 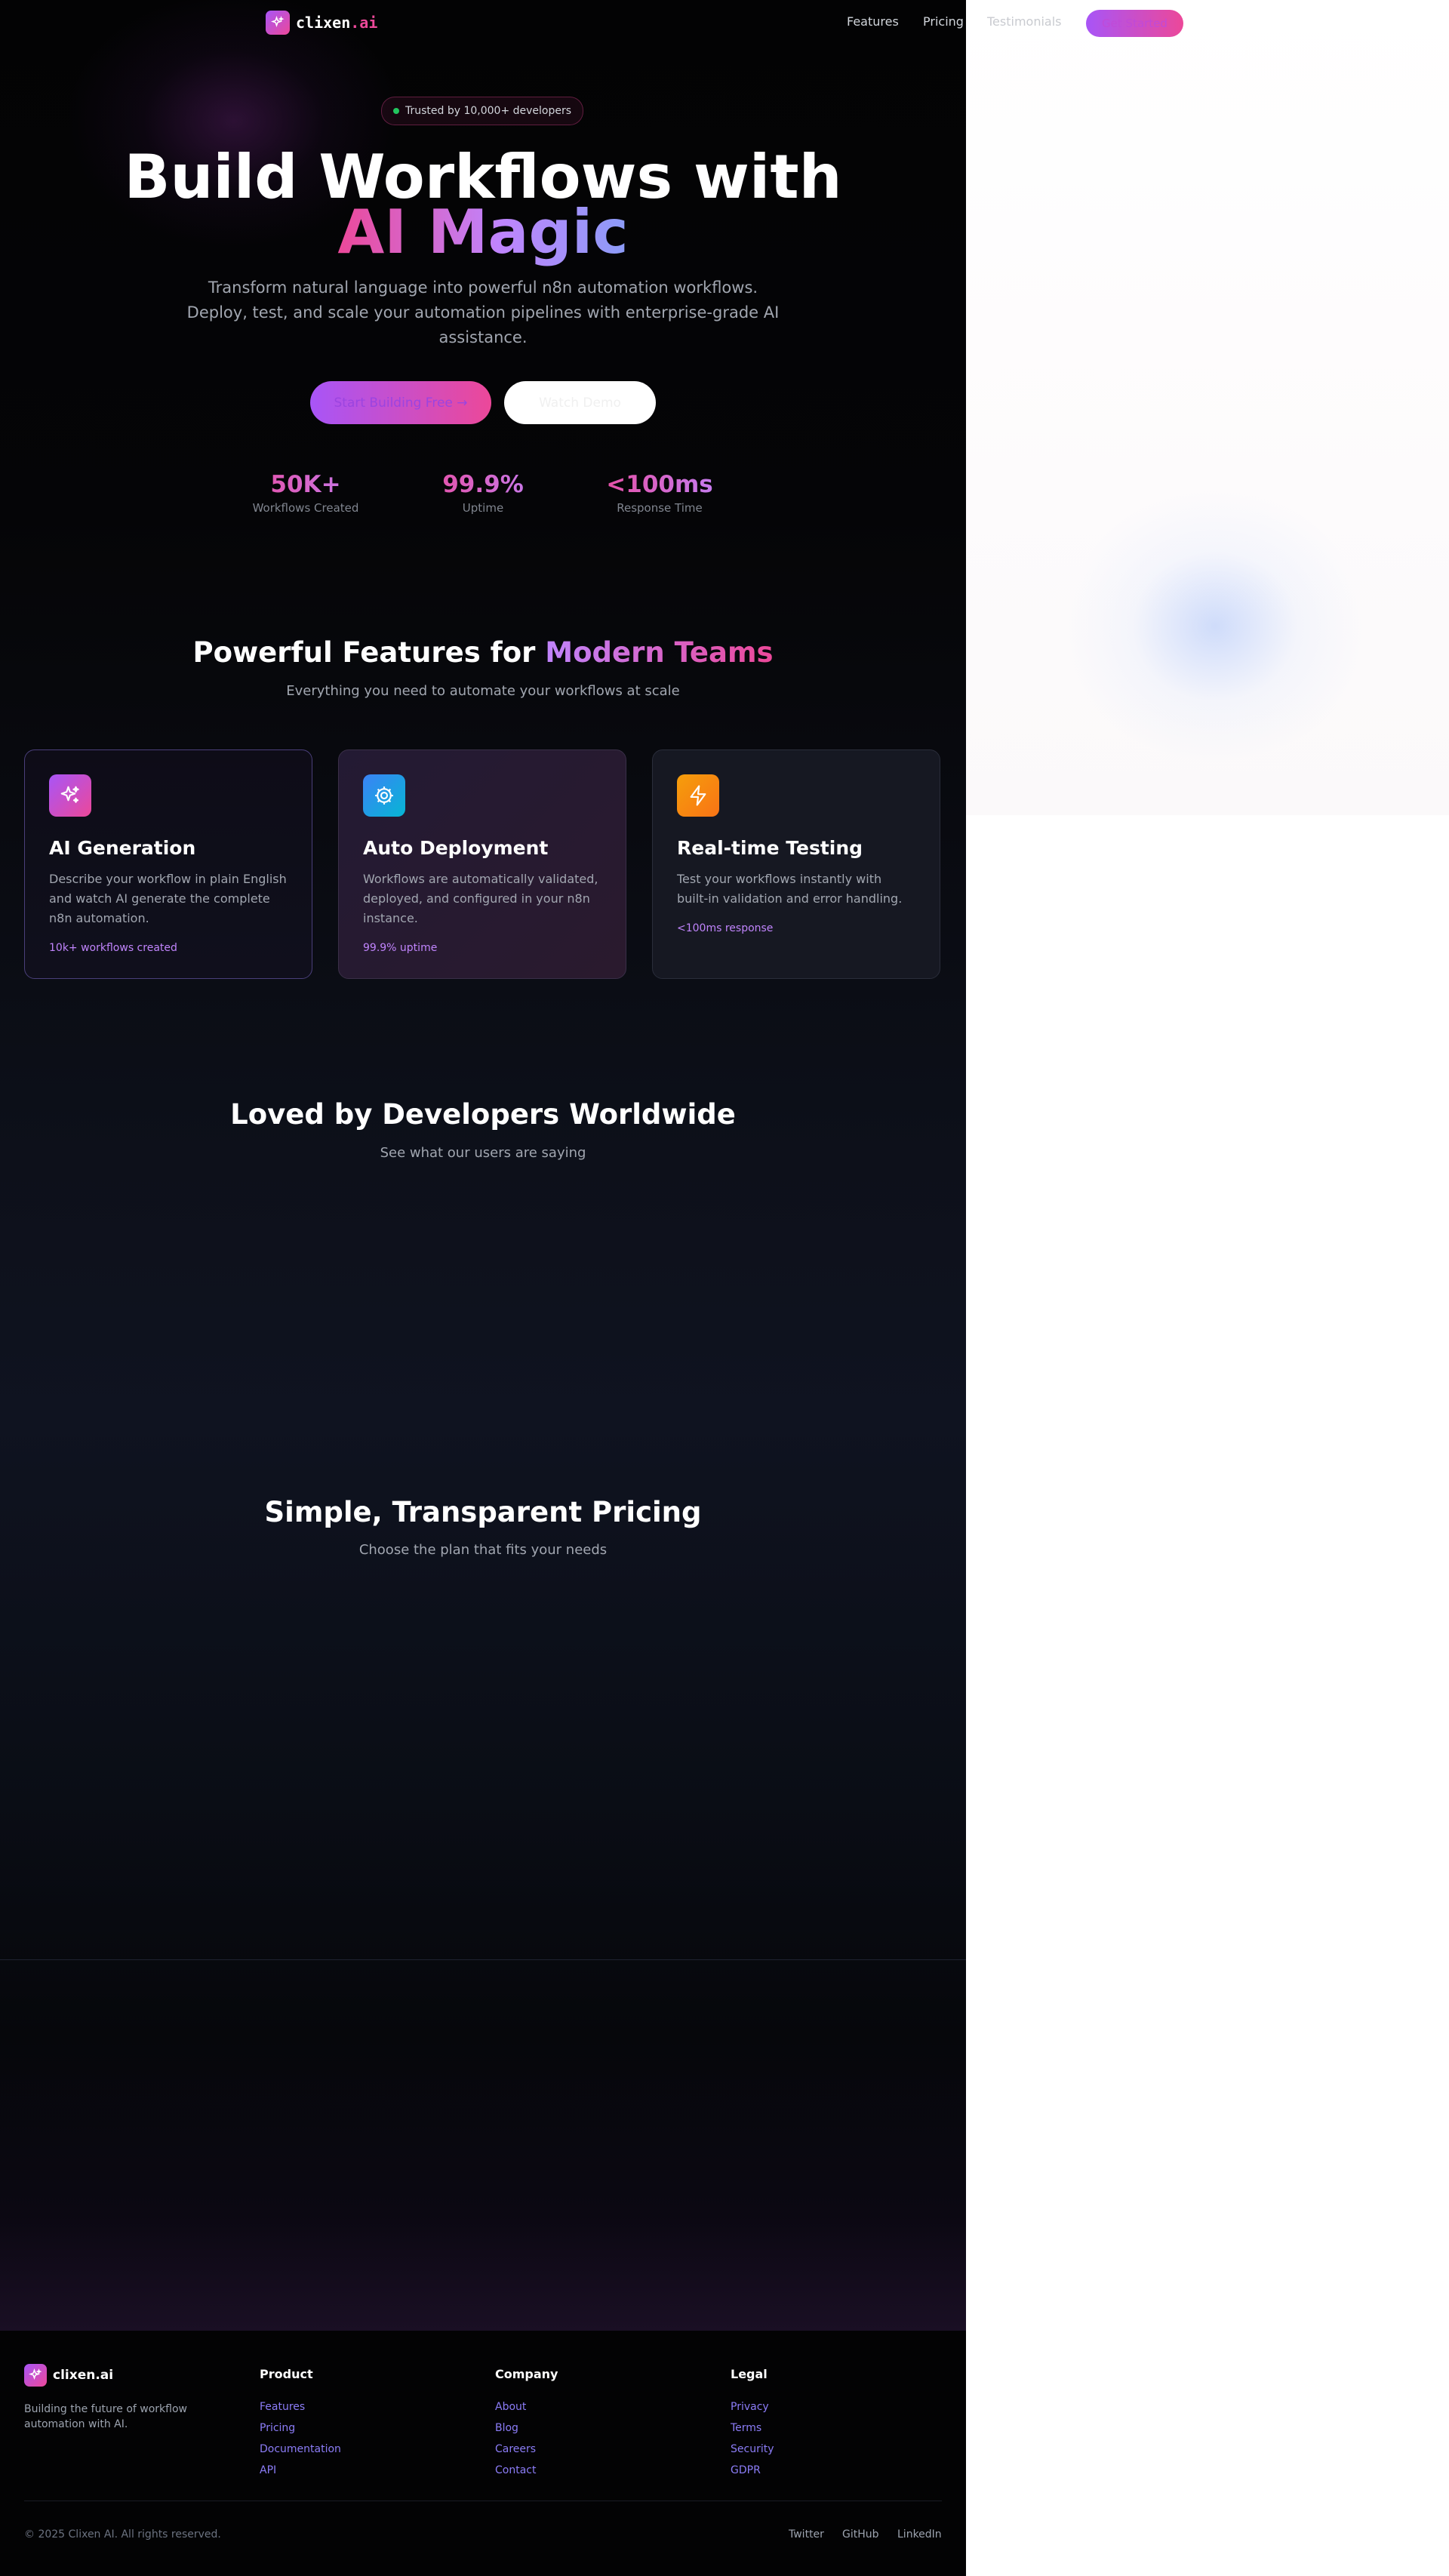 What do you see at coordinates (806, 2534) in the screenshot?
I see `footer-link-twitter: Twitter` at bounding box center [806, 2534].